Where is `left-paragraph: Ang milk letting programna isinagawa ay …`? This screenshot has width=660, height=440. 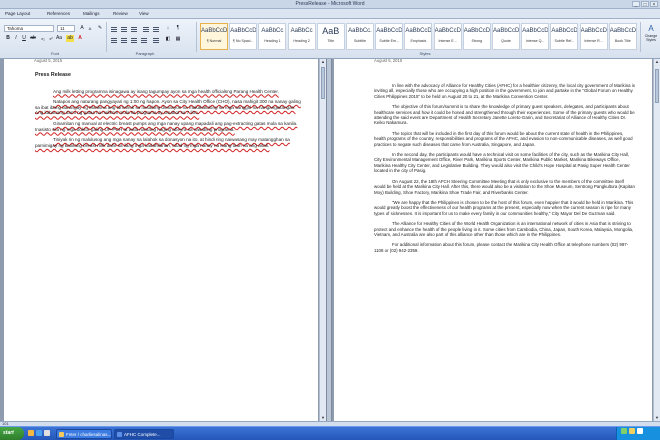 left-paragraph: Ang milk letting programna isinagawa ay … is located at coordinates (166, 91).